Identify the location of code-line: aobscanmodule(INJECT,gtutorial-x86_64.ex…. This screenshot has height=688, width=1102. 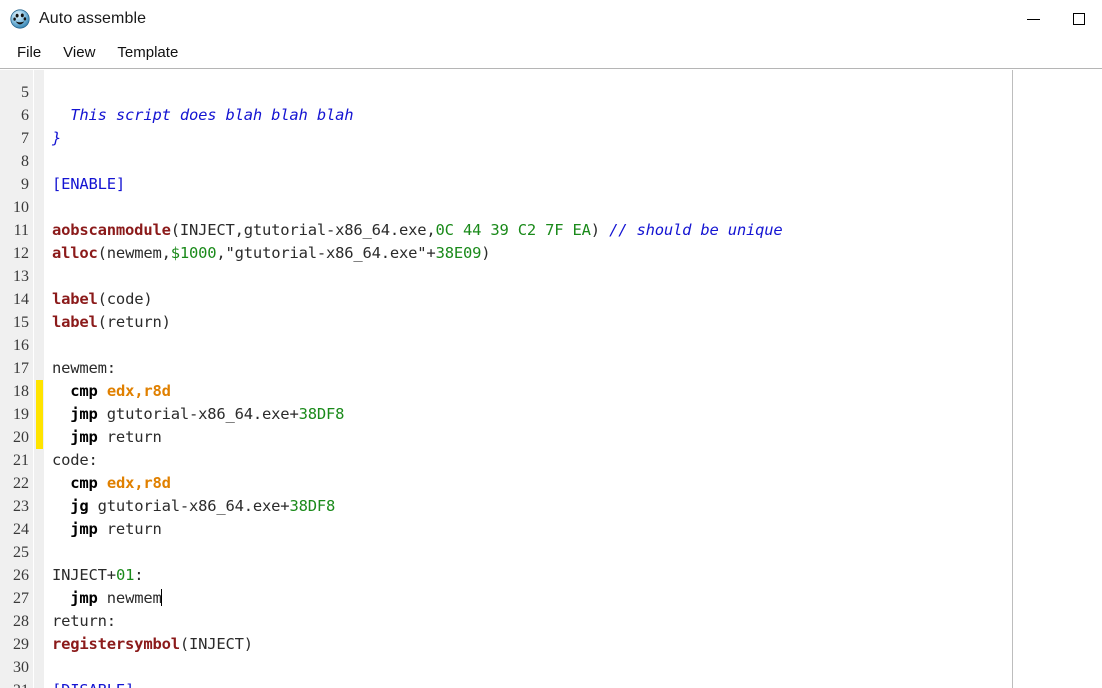
(417, 230).